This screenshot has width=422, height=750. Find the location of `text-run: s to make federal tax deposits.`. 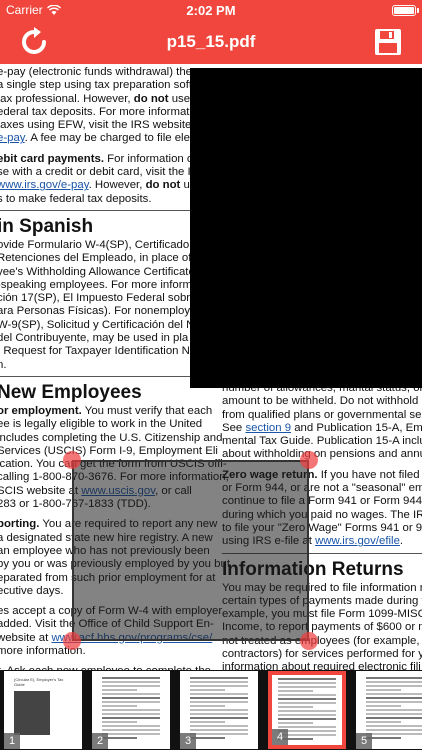

text-run: s to make federal tax deposits. is located at coordinates (76, 198).